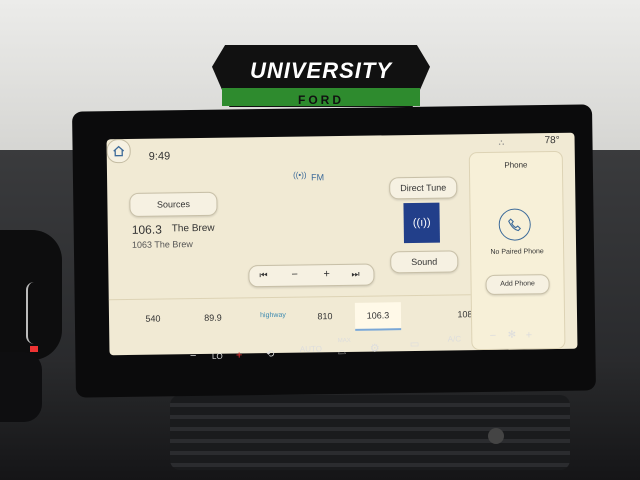  I want to click on phone-icon, so click(515, 225).